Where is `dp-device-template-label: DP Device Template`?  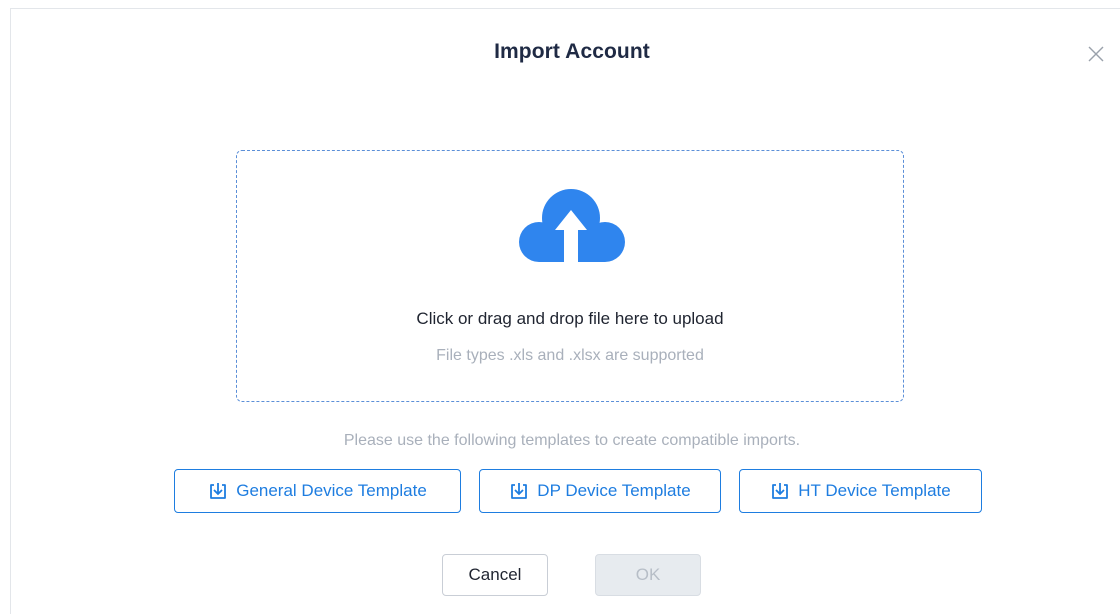 dp-device-template-label: DP Device Template is located at coordinates (614, 490).